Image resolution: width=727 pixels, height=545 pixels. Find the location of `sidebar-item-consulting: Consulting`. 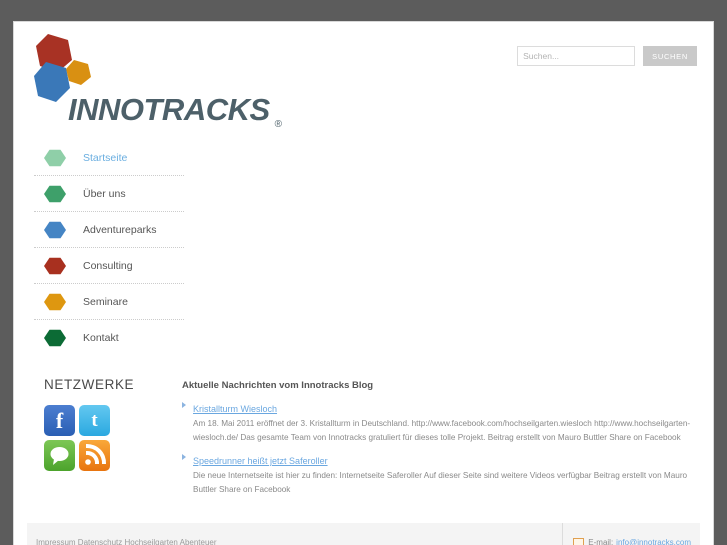

sidebar-item-consulting: Consulting is located at coordinates (109, 266).